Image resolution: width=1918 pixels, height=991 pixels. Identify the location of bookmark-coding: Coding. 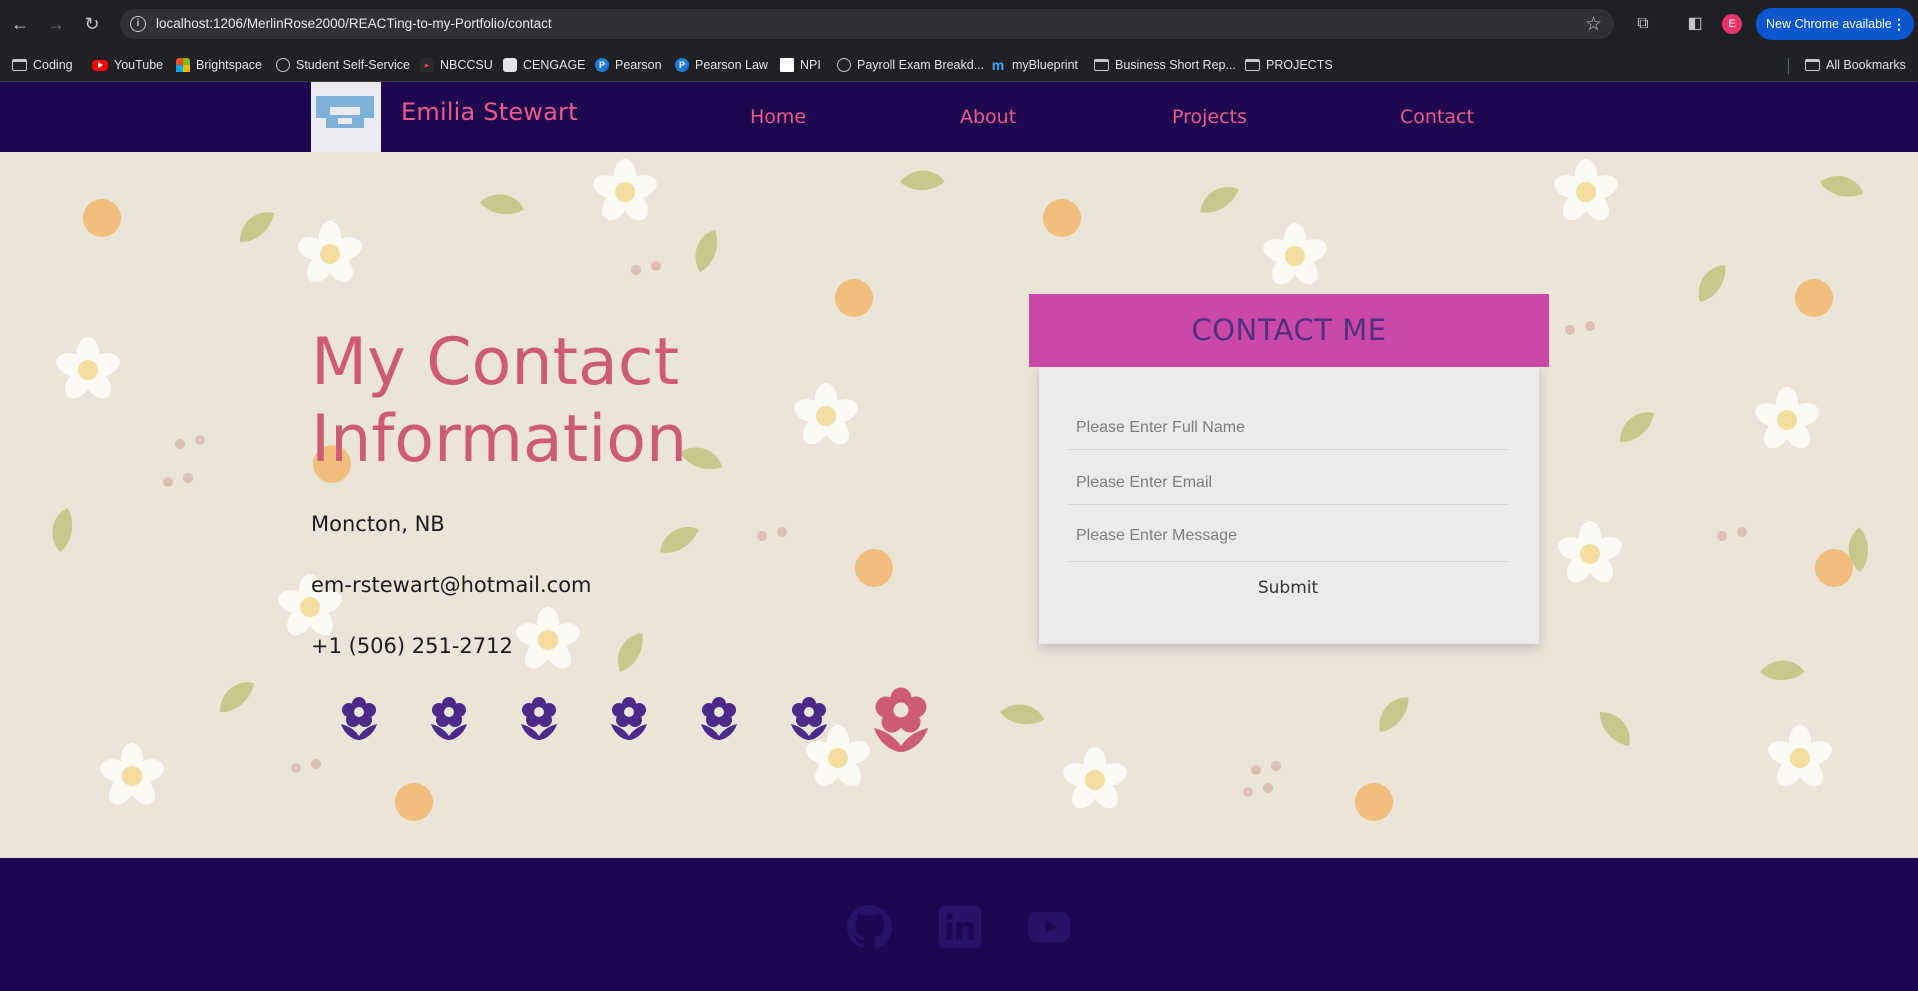
(42, 65).